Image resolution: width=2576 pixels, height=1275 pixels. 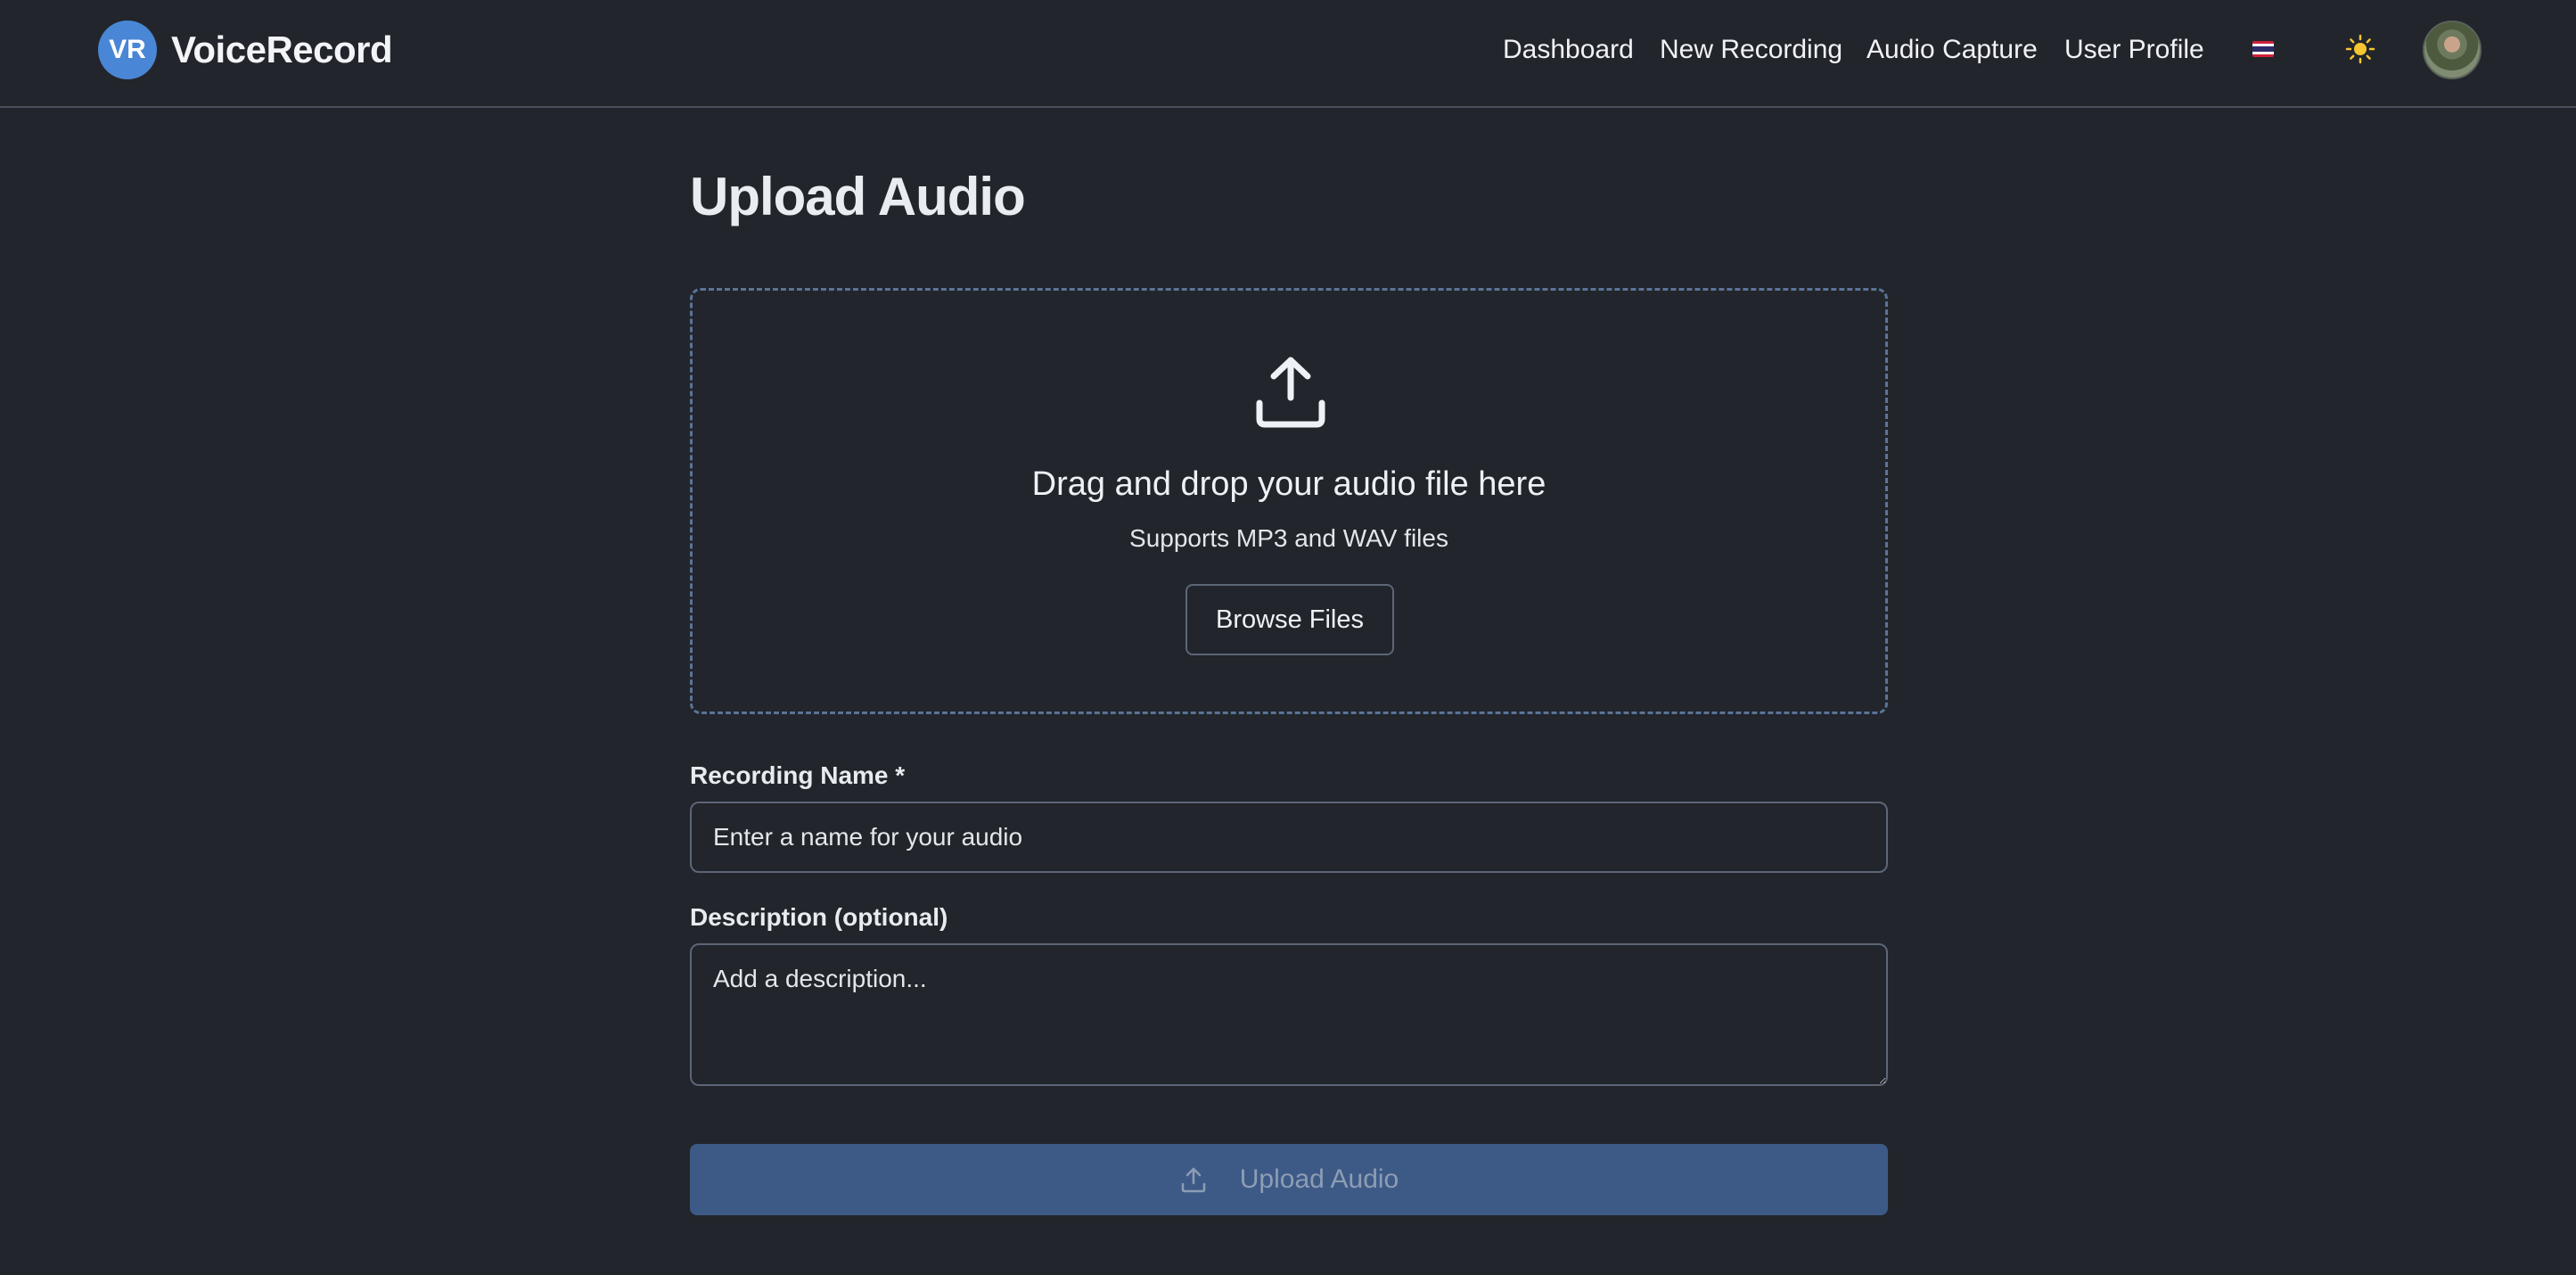 What do you see at coordinates (1289, 1014) in the screenshot?
I see `description-textarea` at bounding box center [1289, 1014].